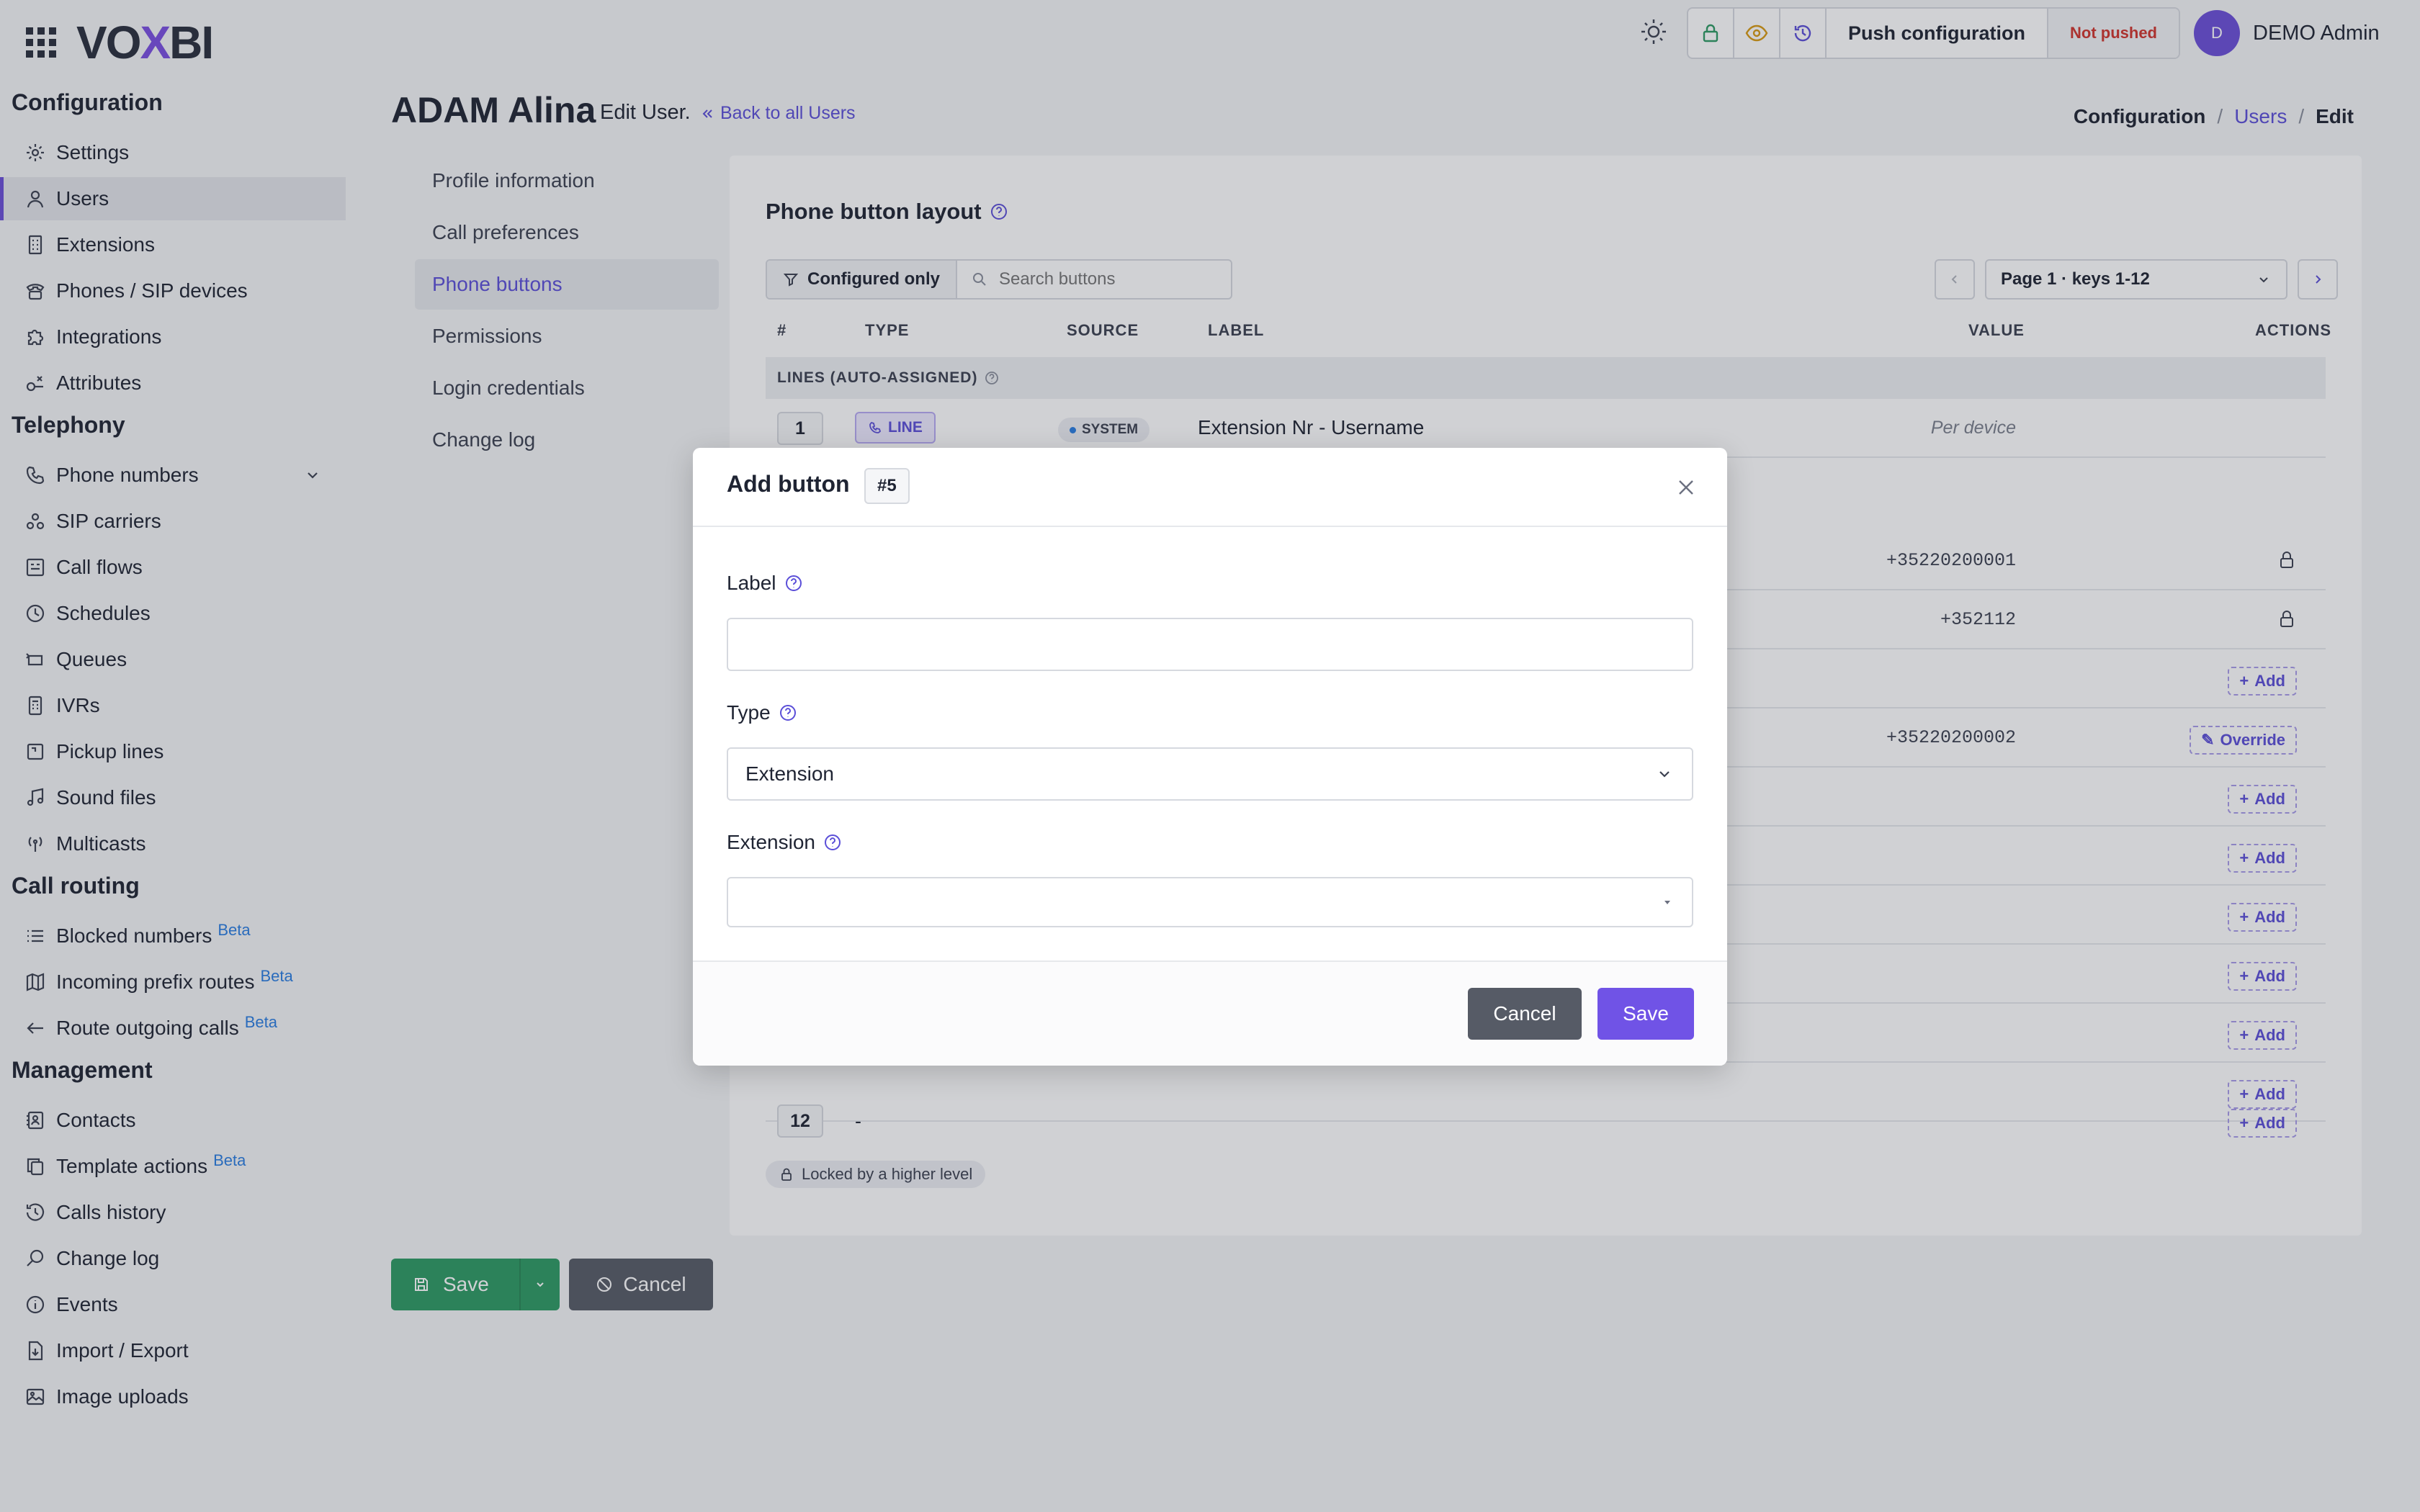  Describe the element at coordinates (1667, 902) in the screenshot. I see `caret-down-icon` at that location.